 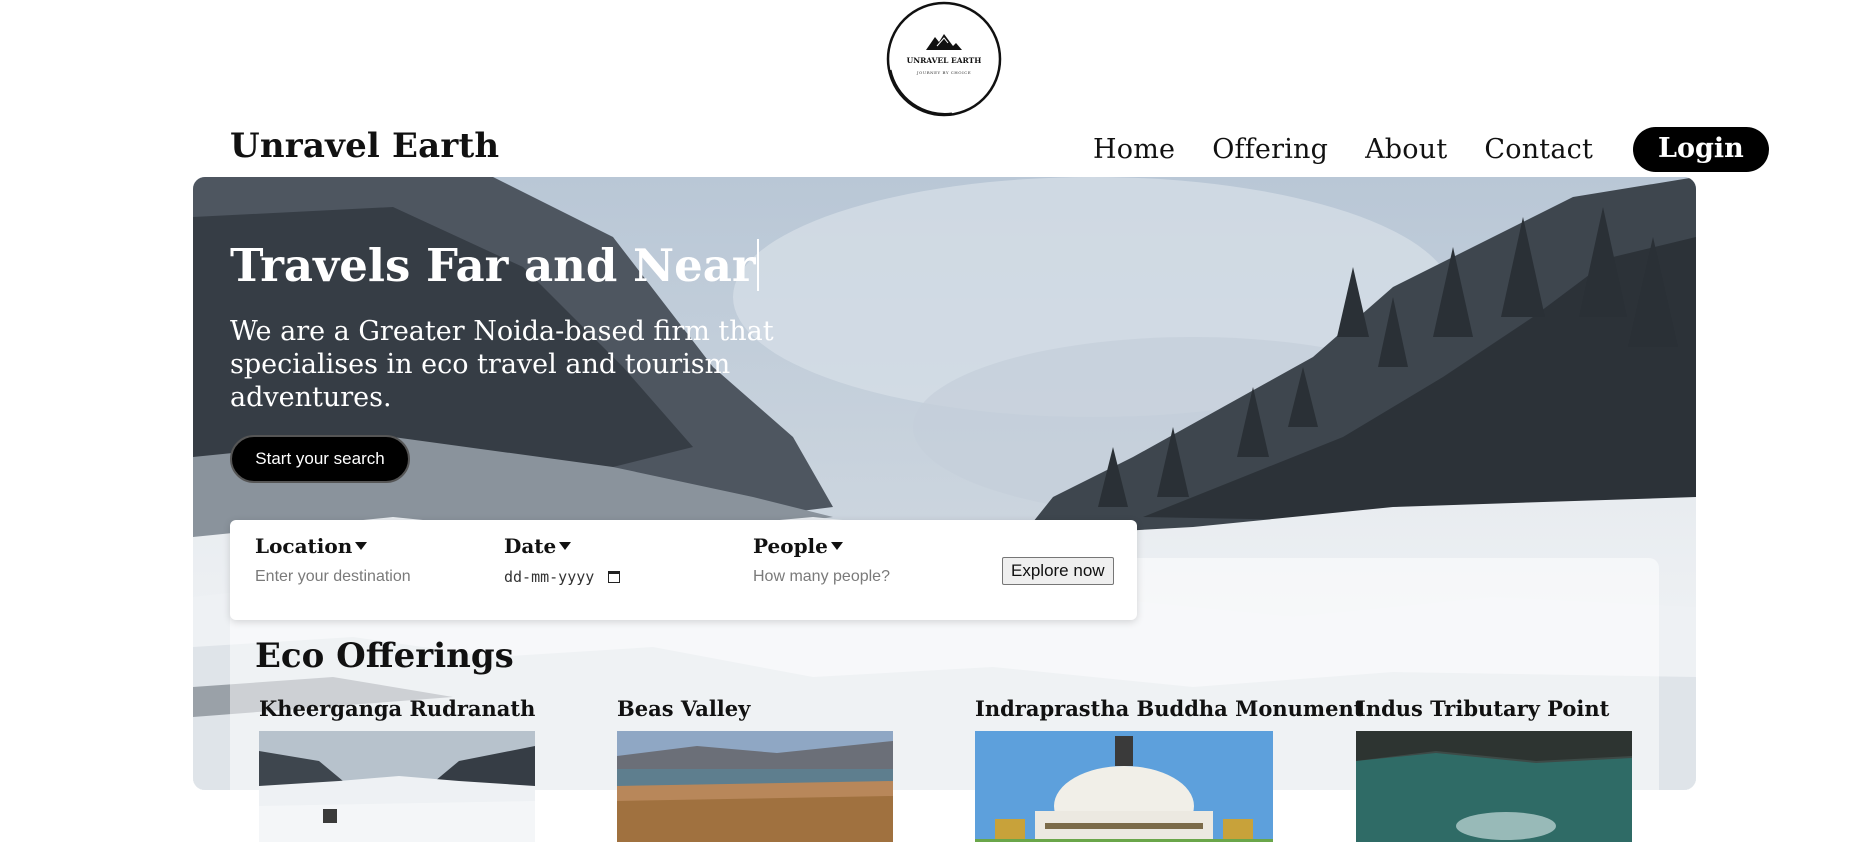 I want to click on people-field: People, so click(x=853, y=560).